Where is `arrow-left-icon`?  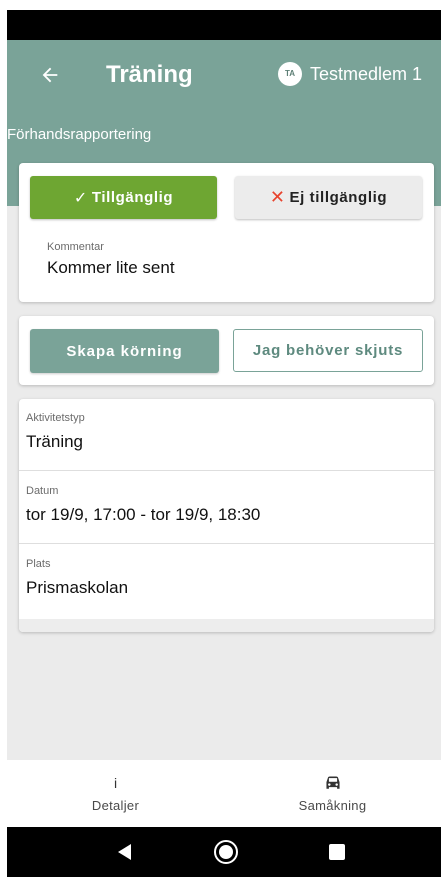
arrow-left-icon is located at coordinates (50, 75).